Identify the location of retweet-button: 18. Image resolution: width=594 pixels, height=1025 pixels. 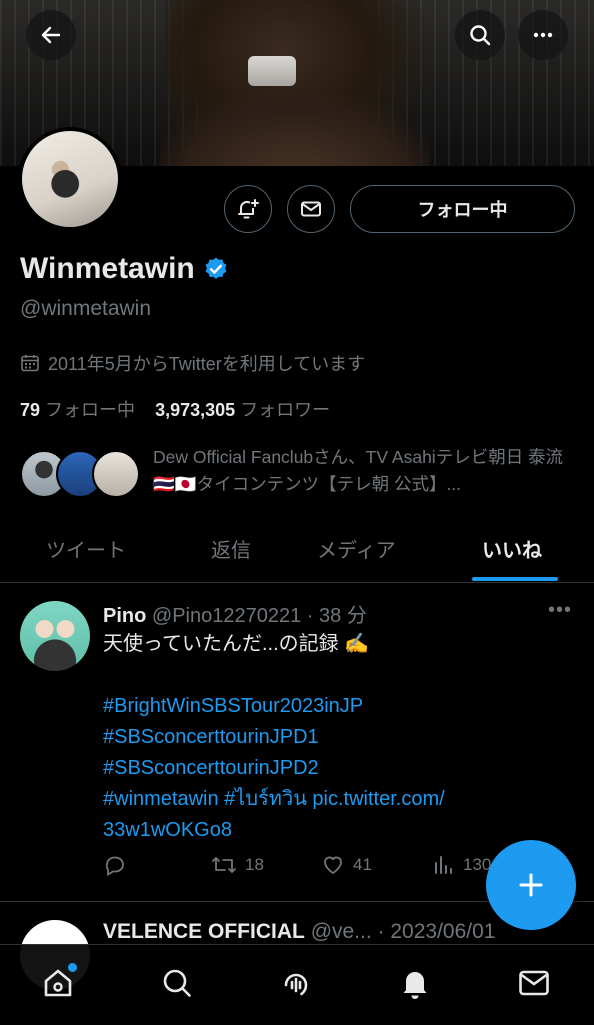
(237, 865).